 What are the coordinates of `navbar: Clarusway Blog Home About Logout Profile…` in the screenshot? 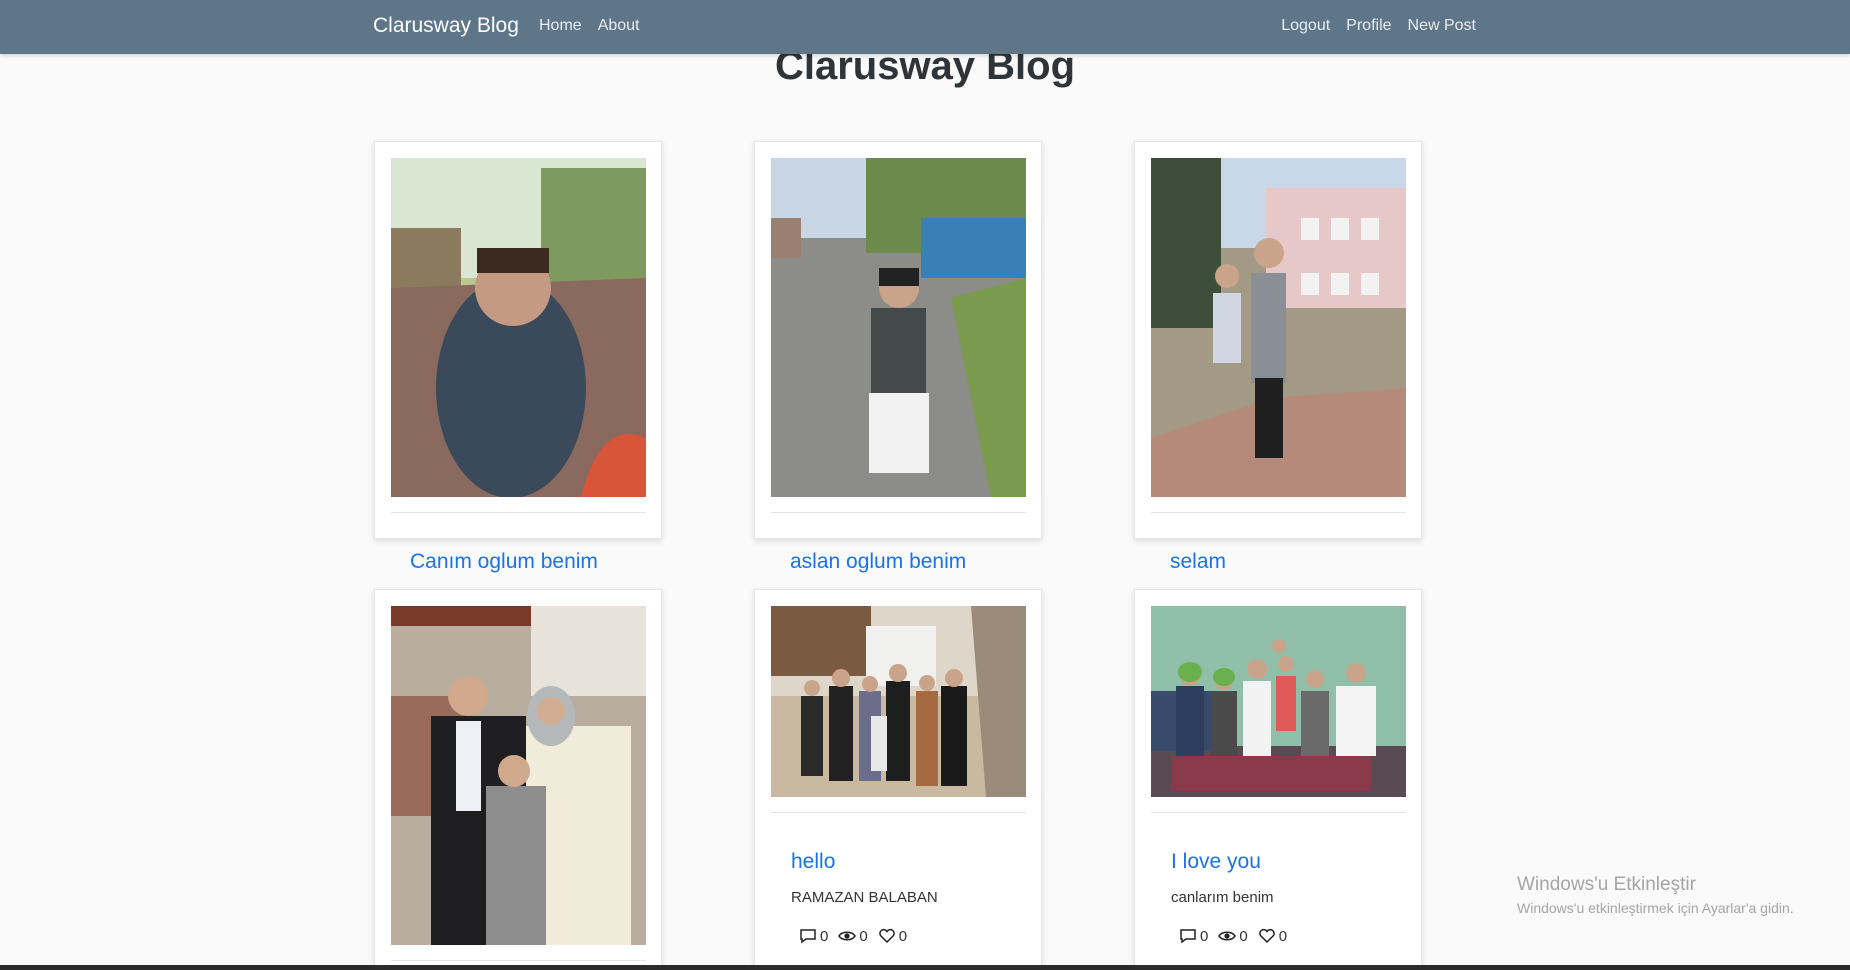 It's located at (925, 27).